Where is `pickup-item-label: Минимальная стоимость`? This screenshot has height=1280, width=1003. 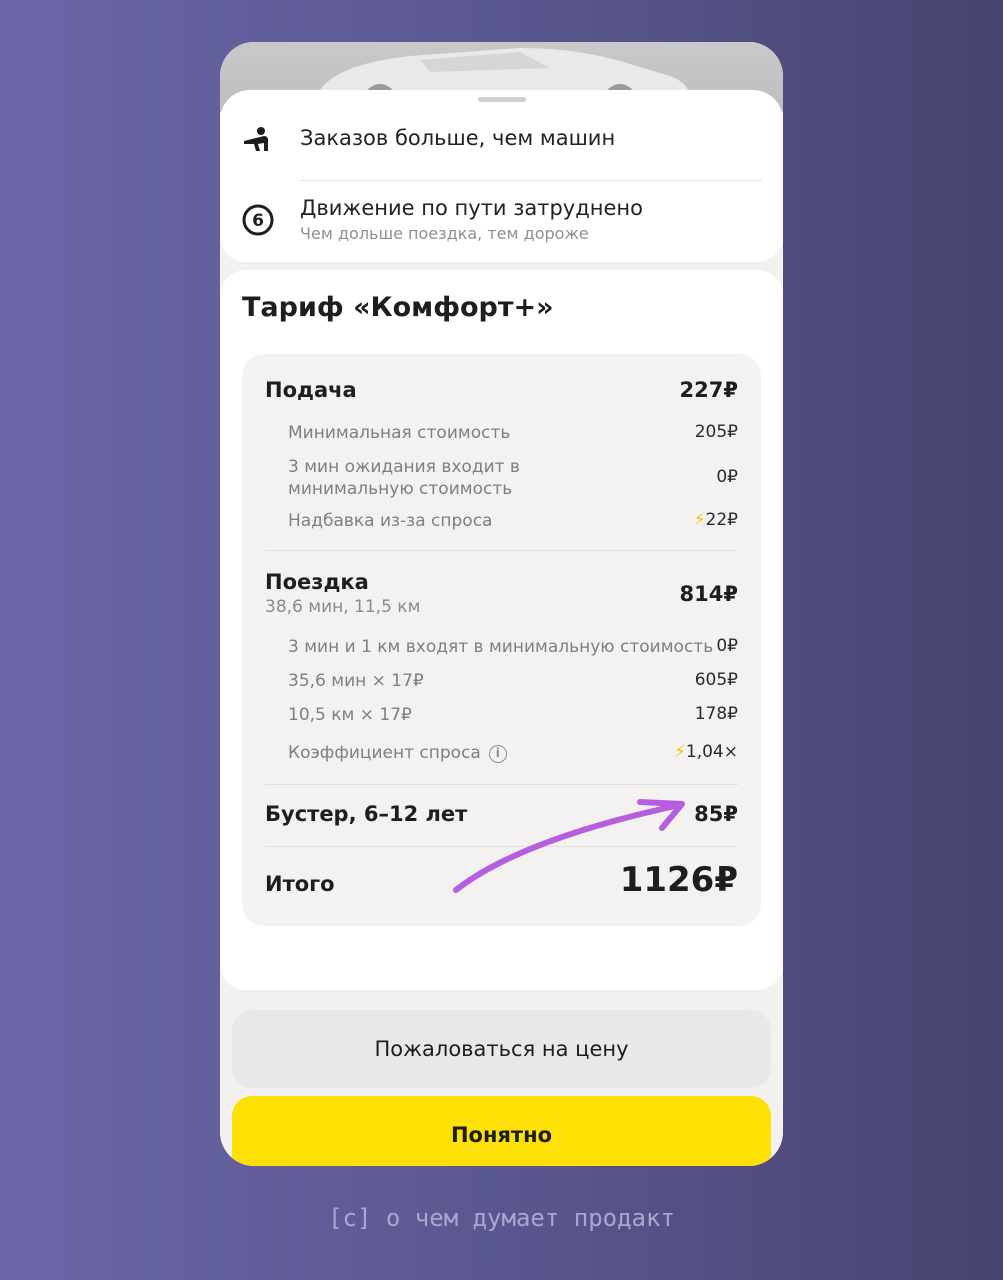
pickup-item-label: Минимальная стоимость is located at coordinates (399, 433).